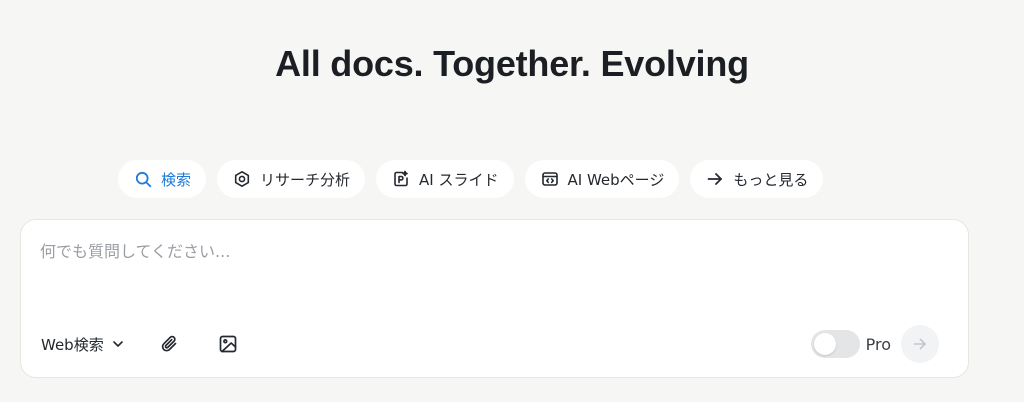 The width and height of the screenshot is (1024, 402). What do you see at coordinates (72, 344) in the screenshot?
I see `web-search-label: Web検索` at bounding box center [72, 344].